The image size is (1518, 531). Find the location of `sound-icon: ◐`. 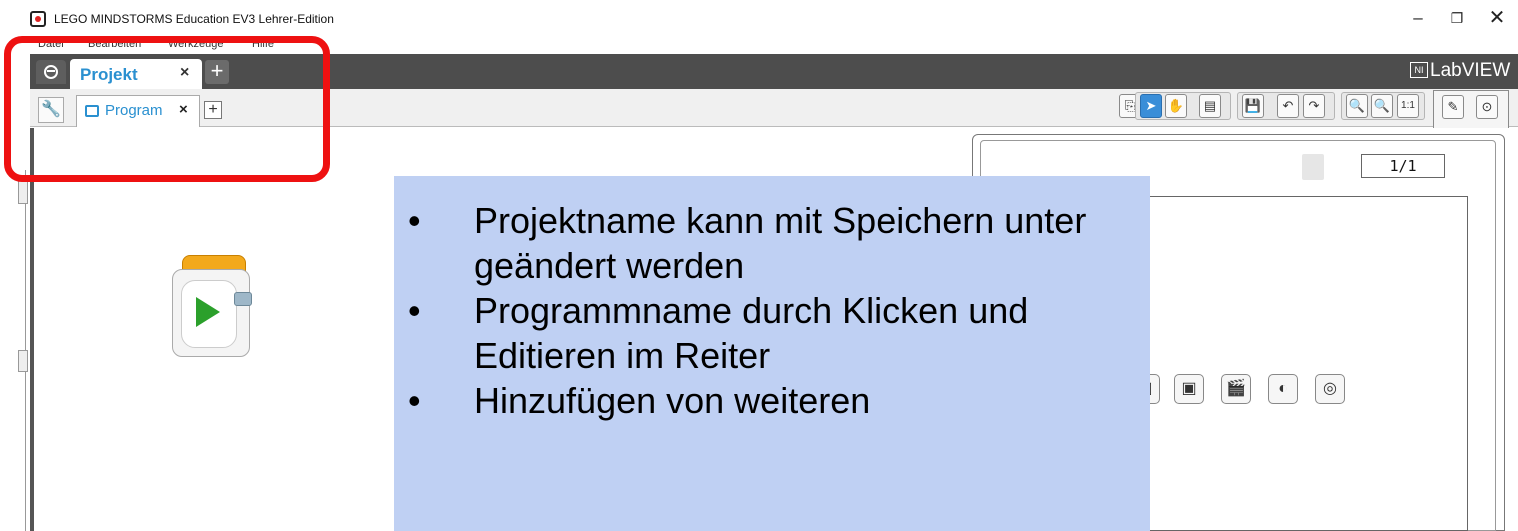

sound-icon: ◐ is located at coordinates (1283, 389).